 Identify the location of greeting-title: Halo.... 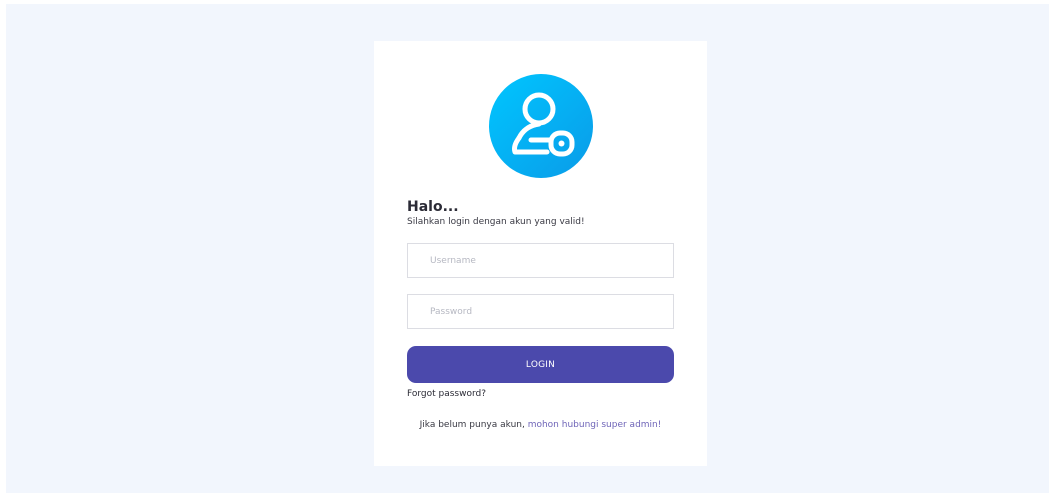
(433, 207).